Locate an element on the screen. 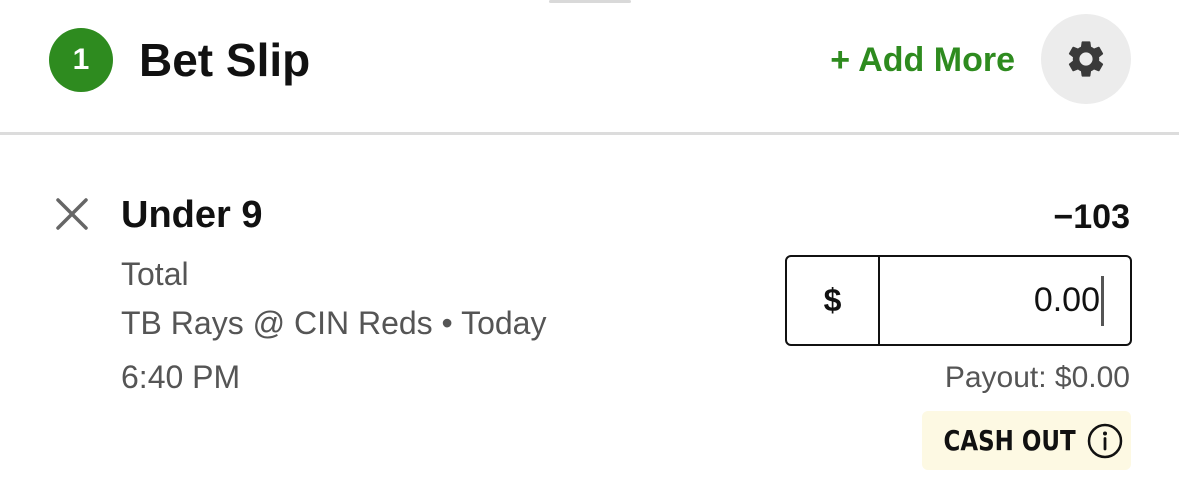 The height and width of the screenshot is (501, 1179). settings-button is located at coordinates (1086, 59).